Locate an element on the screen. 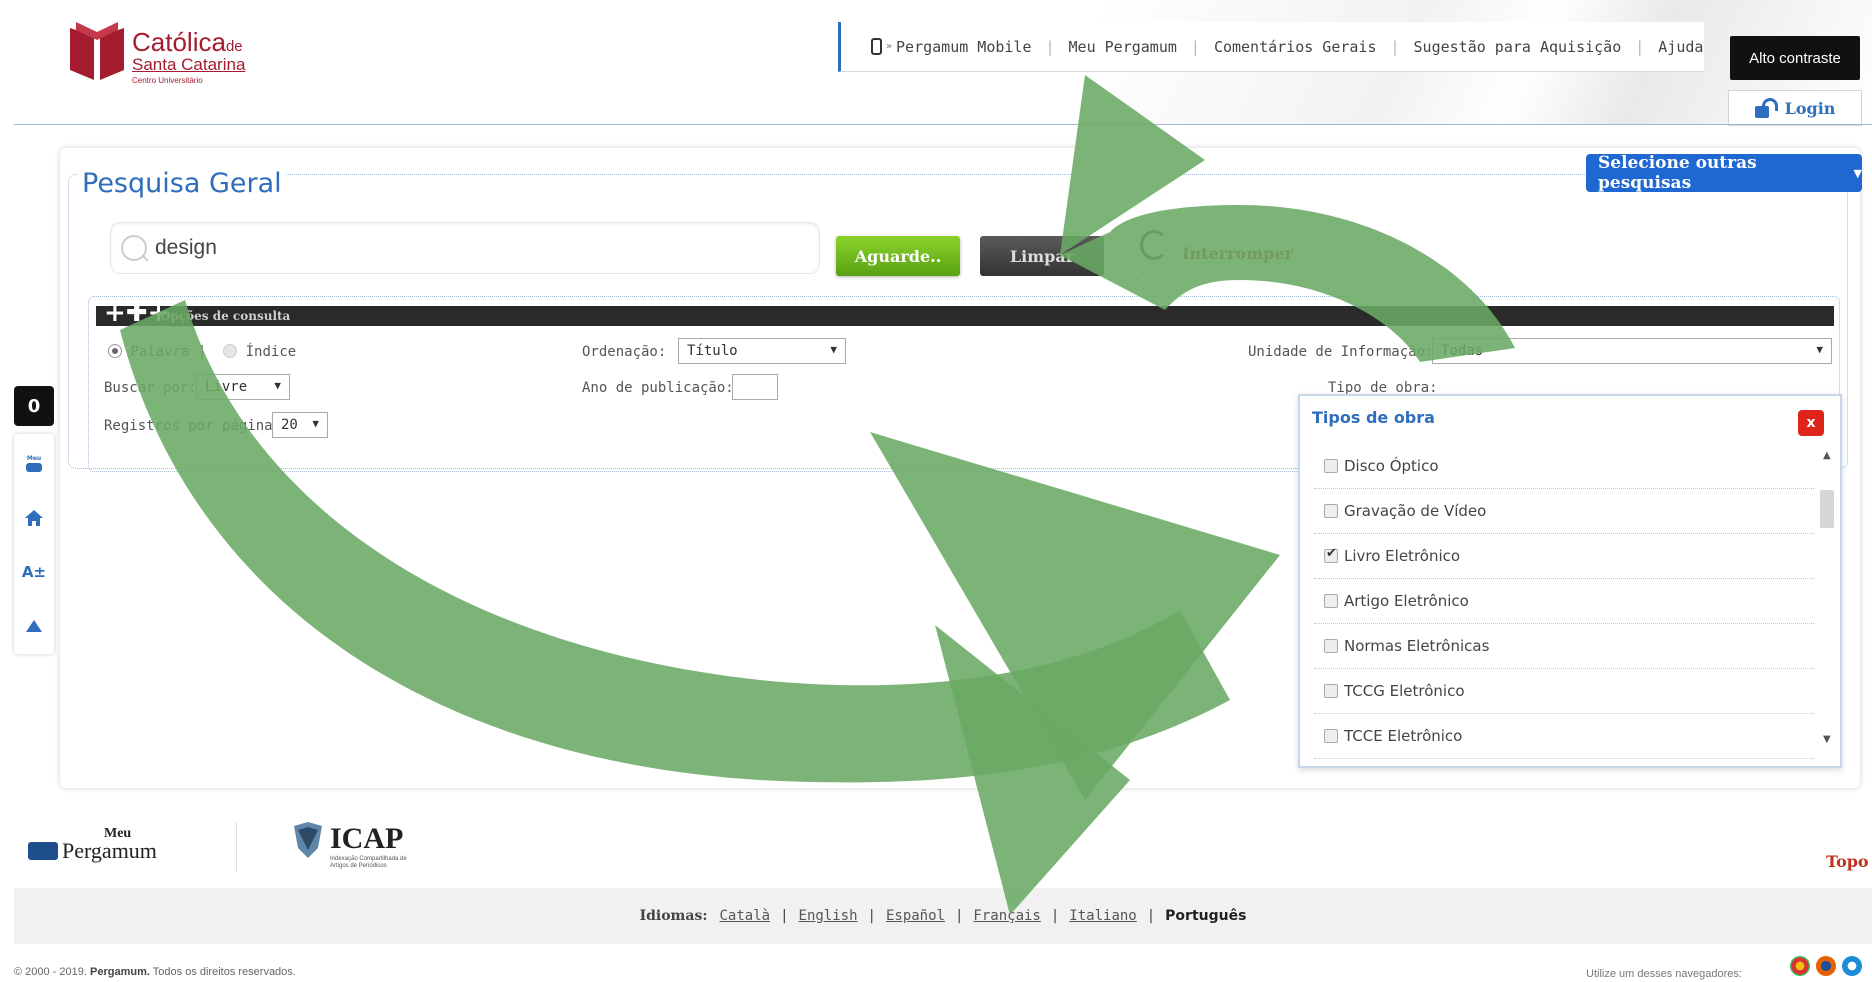  font-size-icon: A± is located at coordinates (34, 572).